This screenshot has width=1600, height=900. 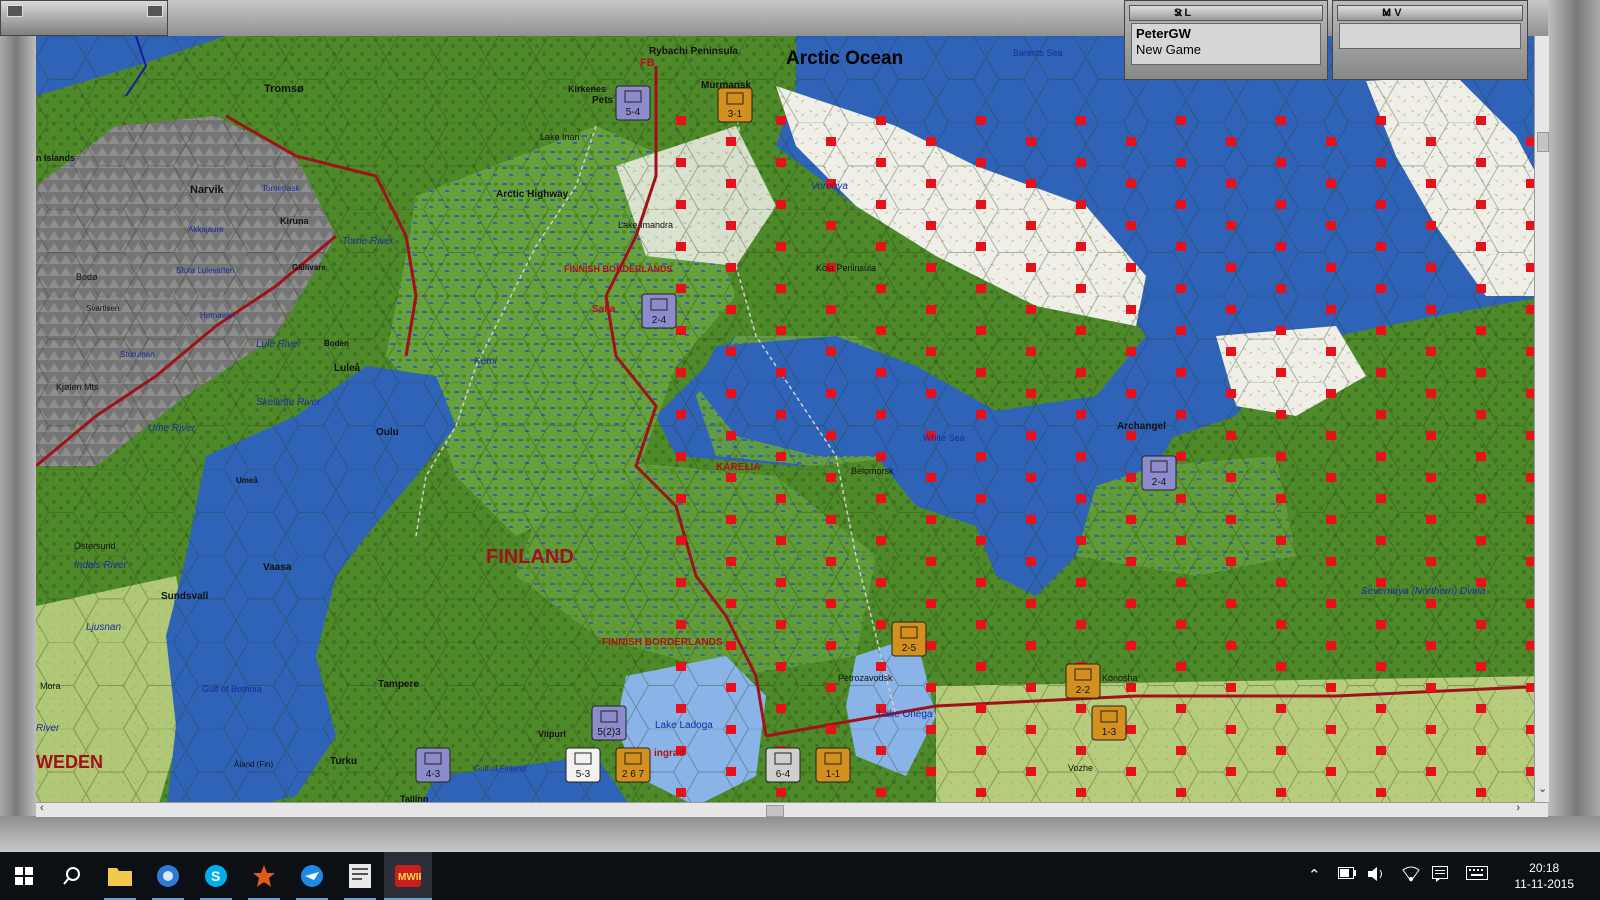 What do you see at coordinates (1083, 681) in the screenshot?
I see `unit-counter-armor: 2-2` at bounding box center [1083, 681].